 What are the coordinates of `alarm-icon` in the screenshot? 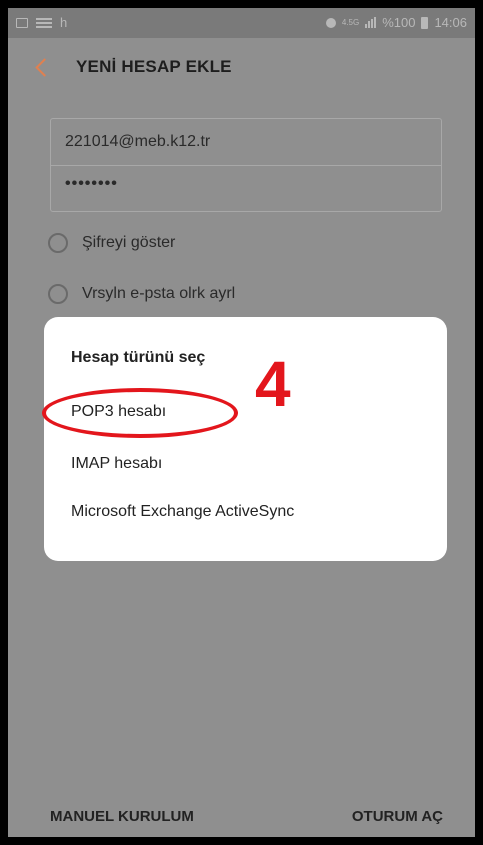 It's located at (330, 22).